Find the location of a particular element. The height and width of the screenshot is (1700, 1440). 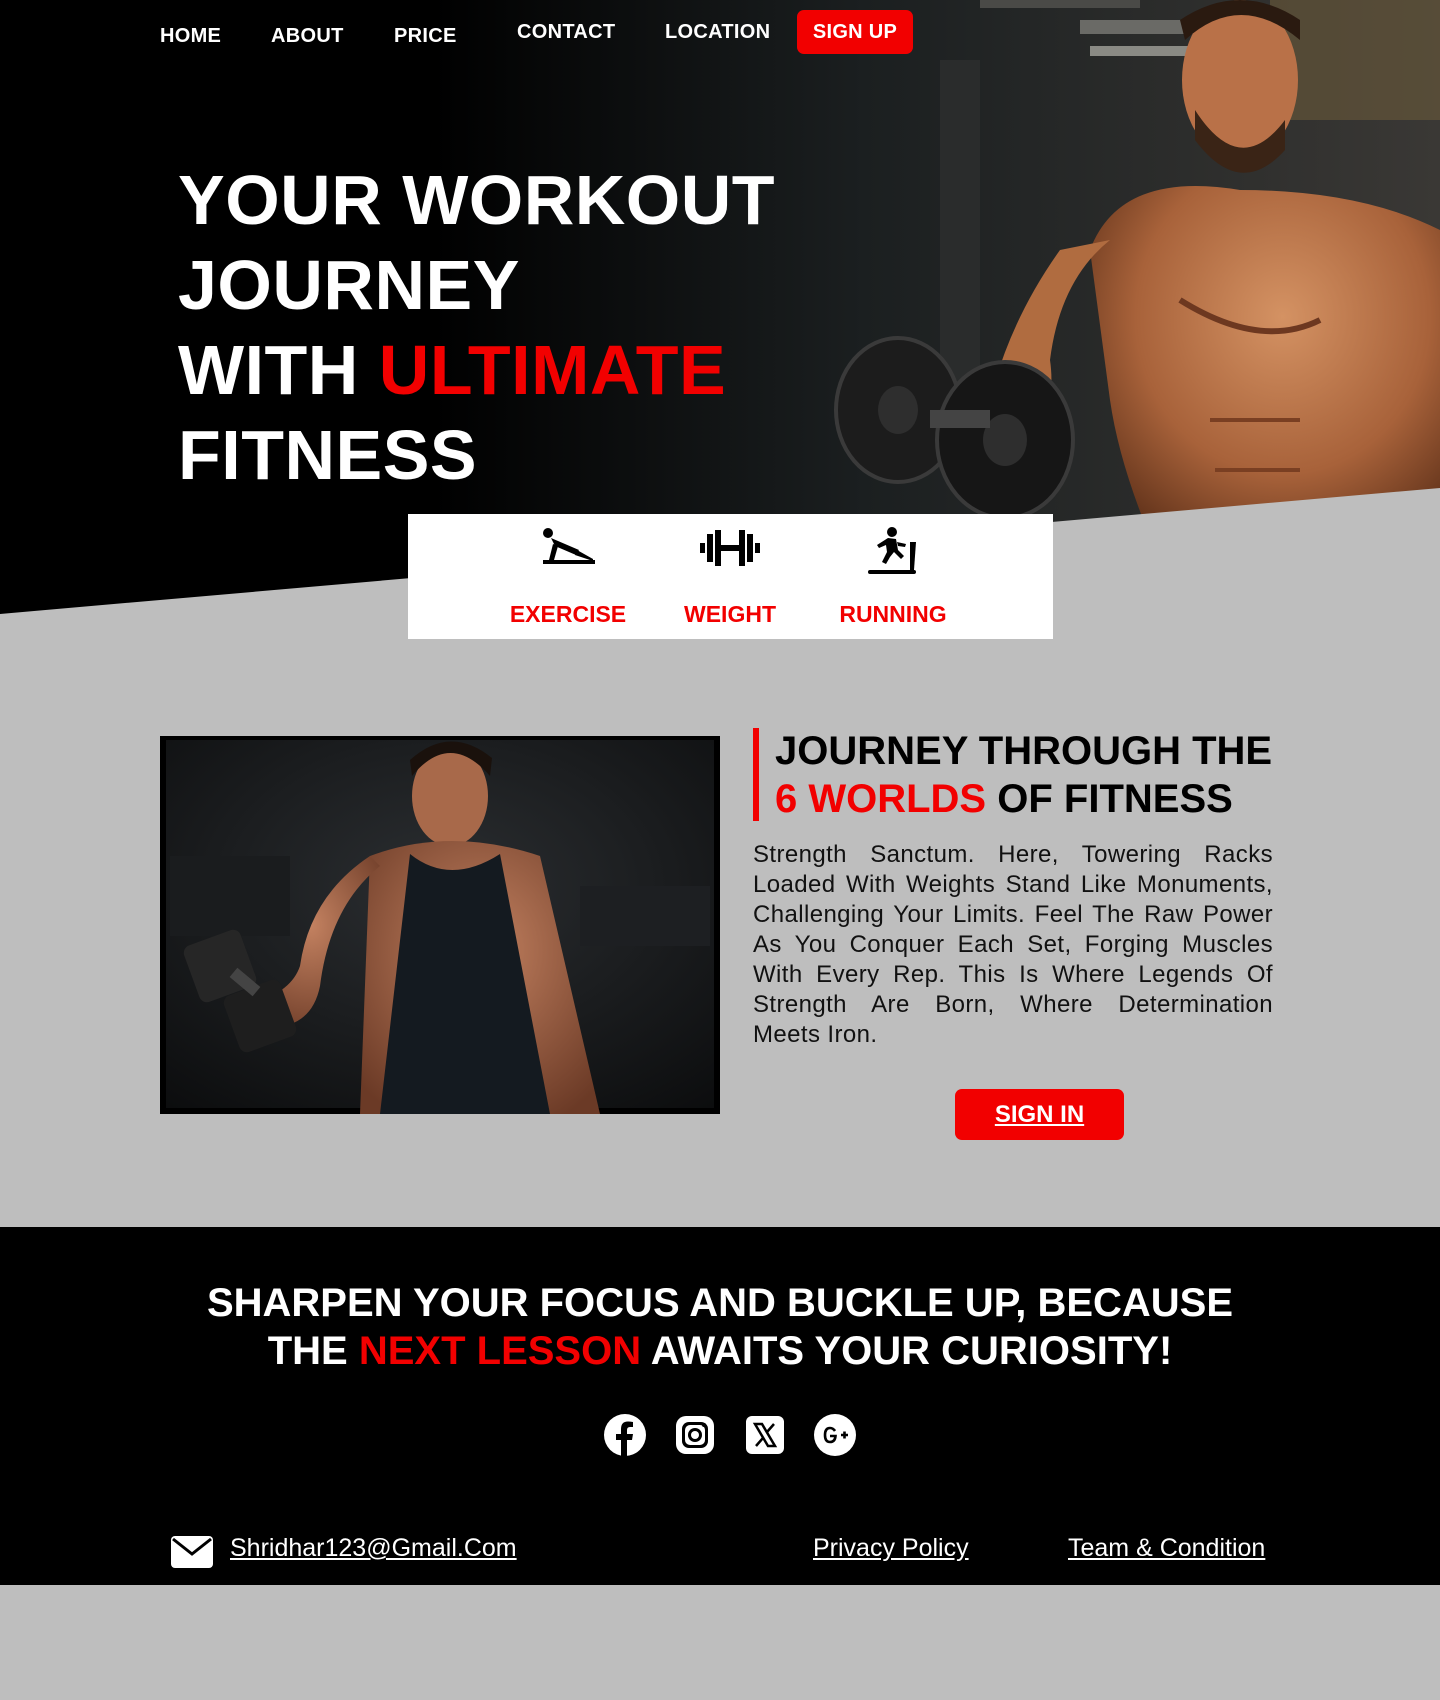

hero-title-line3a: WITH is located at coordinates (278, 370).